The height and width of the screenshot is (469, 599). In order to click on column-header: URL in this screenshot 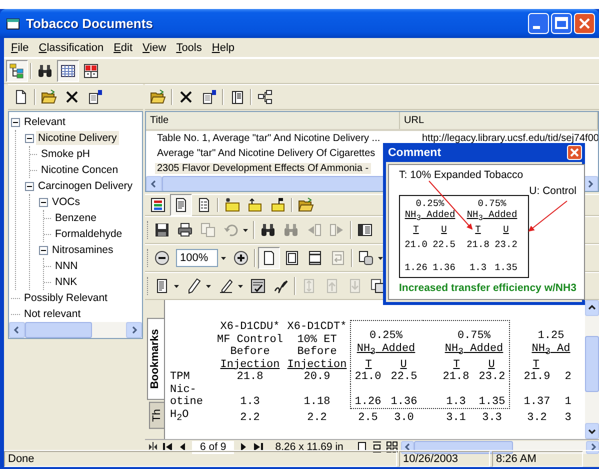, I will do `click(499, 120)`.